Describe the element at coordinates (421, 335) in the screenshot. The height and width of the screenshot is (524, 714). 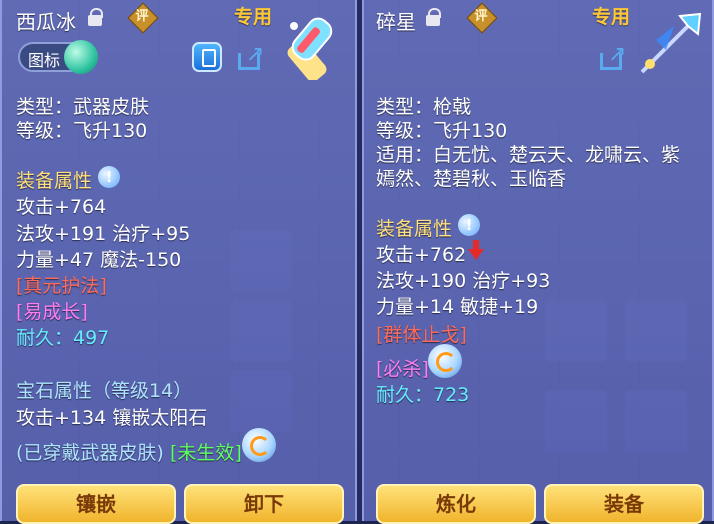
I see `skill-tag: [群体止戈]` at that location.